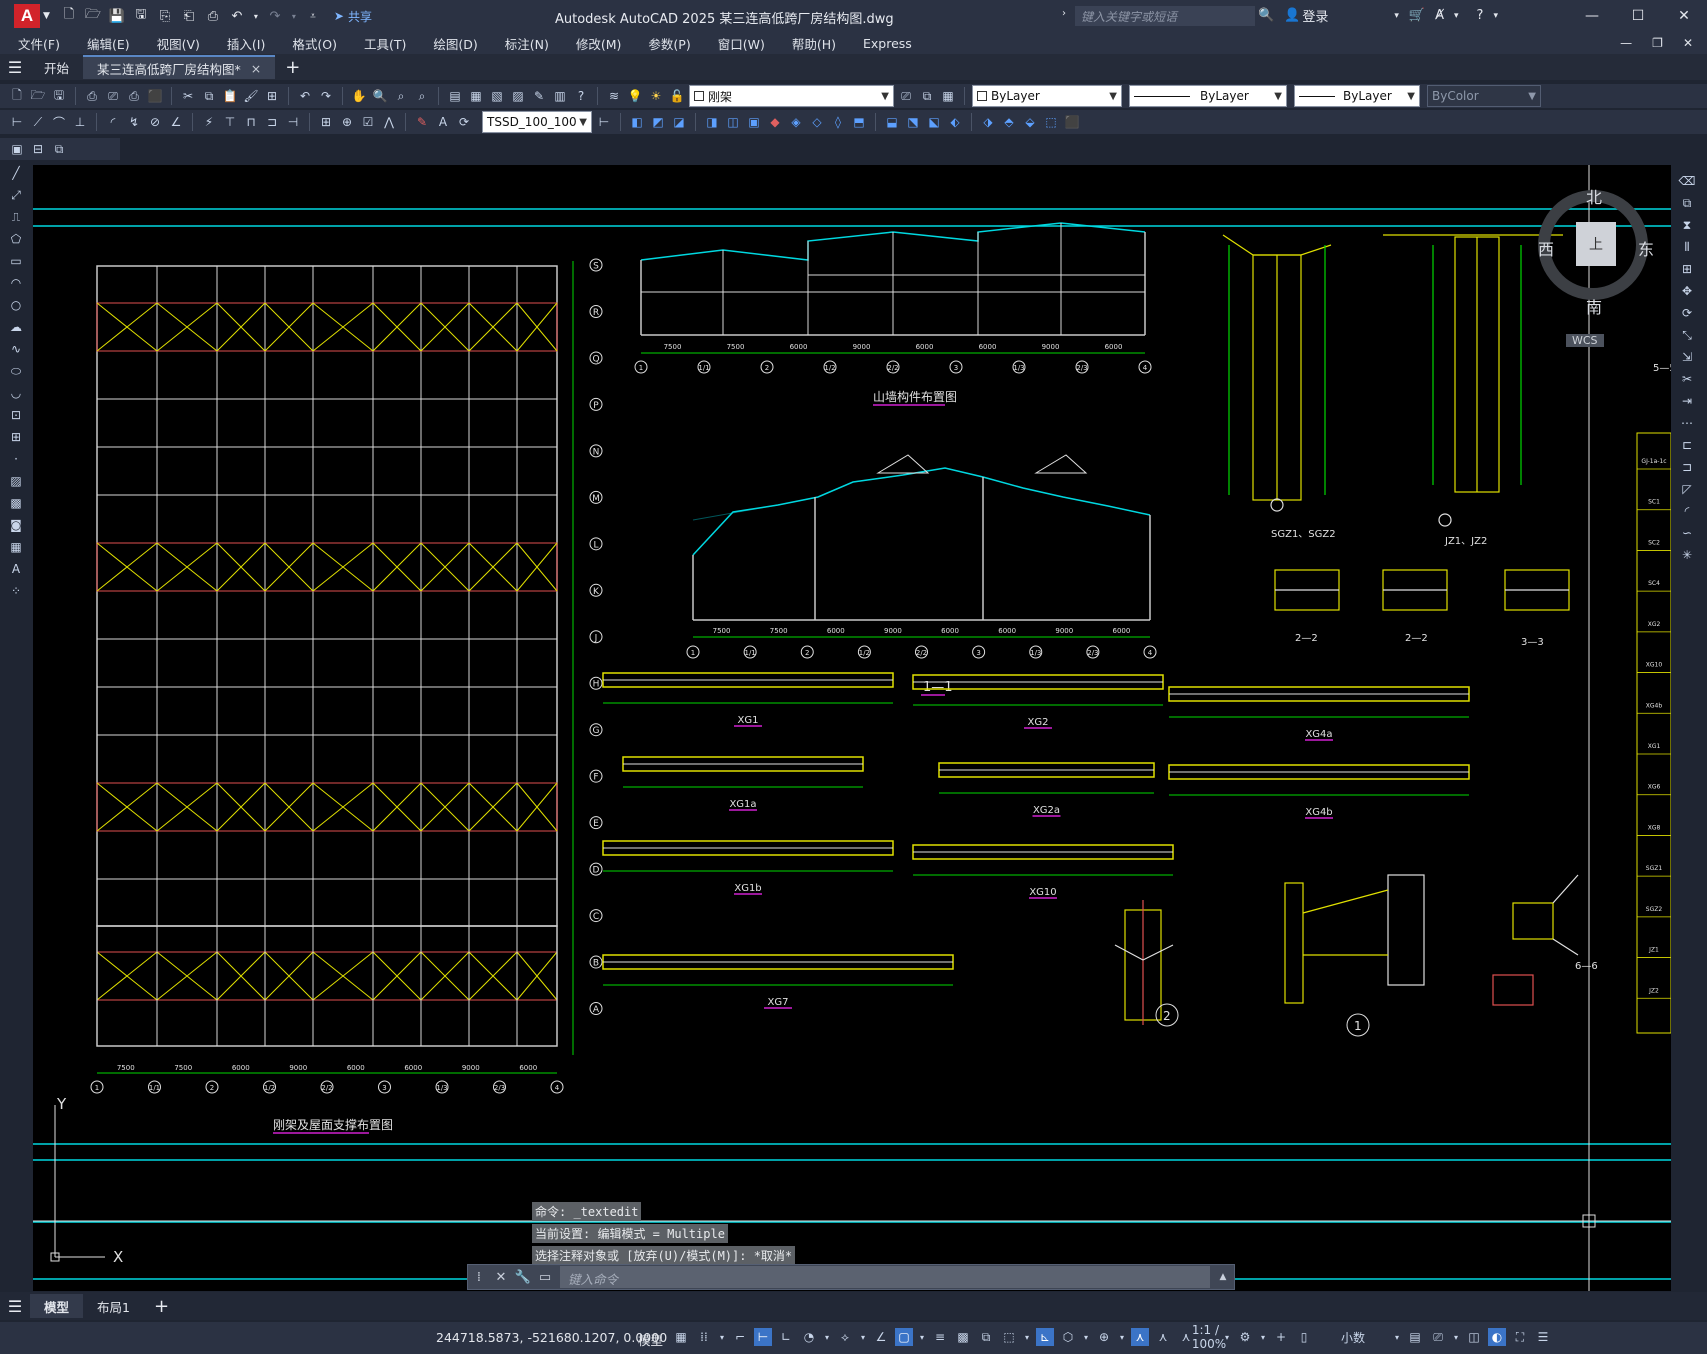  What do you see at coordinates (16, 459) in the screenshot?
I see `point-icon: ·` at bounding box center [16, 459].